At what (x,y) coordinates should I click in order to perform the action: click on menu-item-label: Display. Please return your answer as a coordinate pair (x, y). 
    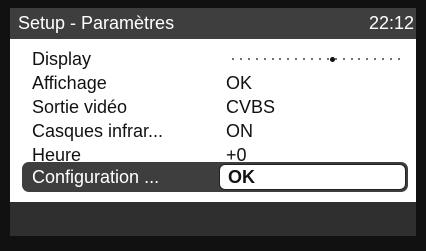
    Looking at the image, I should click on (62, 59).